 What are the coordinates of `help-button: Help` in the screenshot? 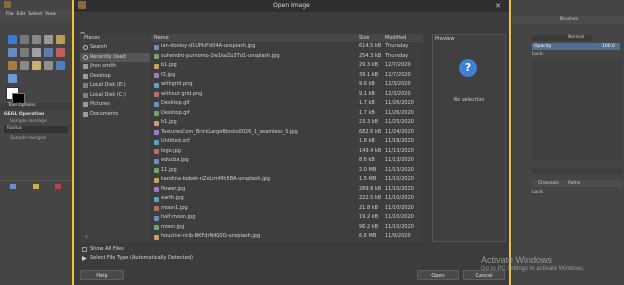 It's located at (102, 275).